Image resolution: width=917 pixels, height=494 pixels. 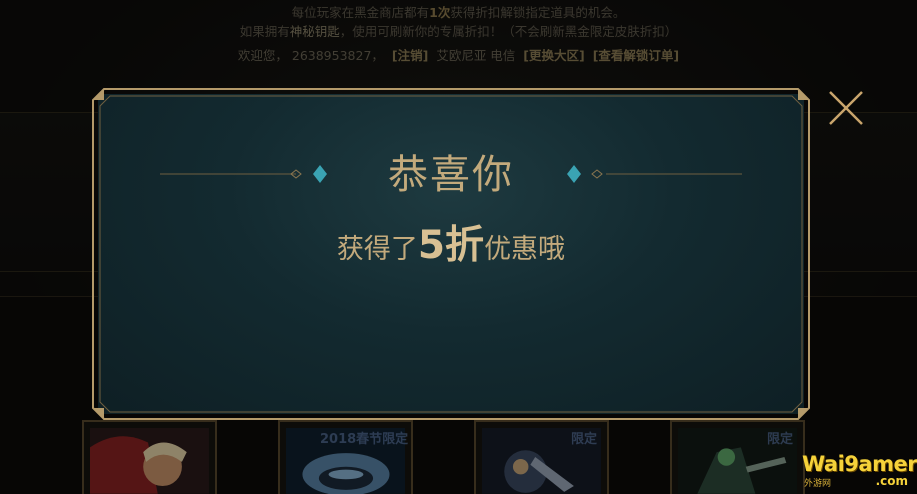 What do you see at coordinates (451, 175) in the screenshot?
I see `modal-title: 恭喜你` at bounding box center [451, 175].